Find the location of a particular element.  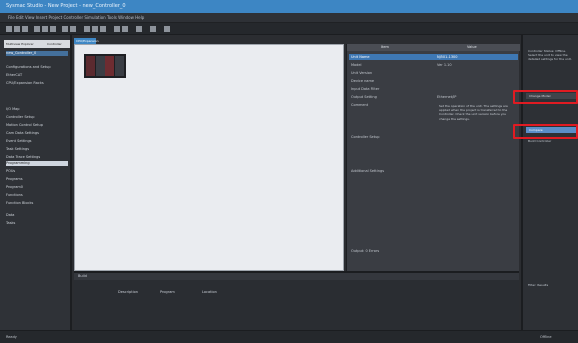

tree-item: Data is located at coordinates (37, 215).